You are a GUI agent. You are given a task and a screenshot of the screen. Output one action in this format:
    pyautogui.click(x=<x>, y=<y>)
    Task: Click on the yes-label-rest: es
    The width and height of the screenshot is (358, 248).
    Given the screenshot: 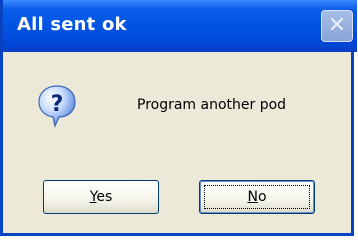 What is the action you would take?
    pyautogui.click(x=104, y=197)
    